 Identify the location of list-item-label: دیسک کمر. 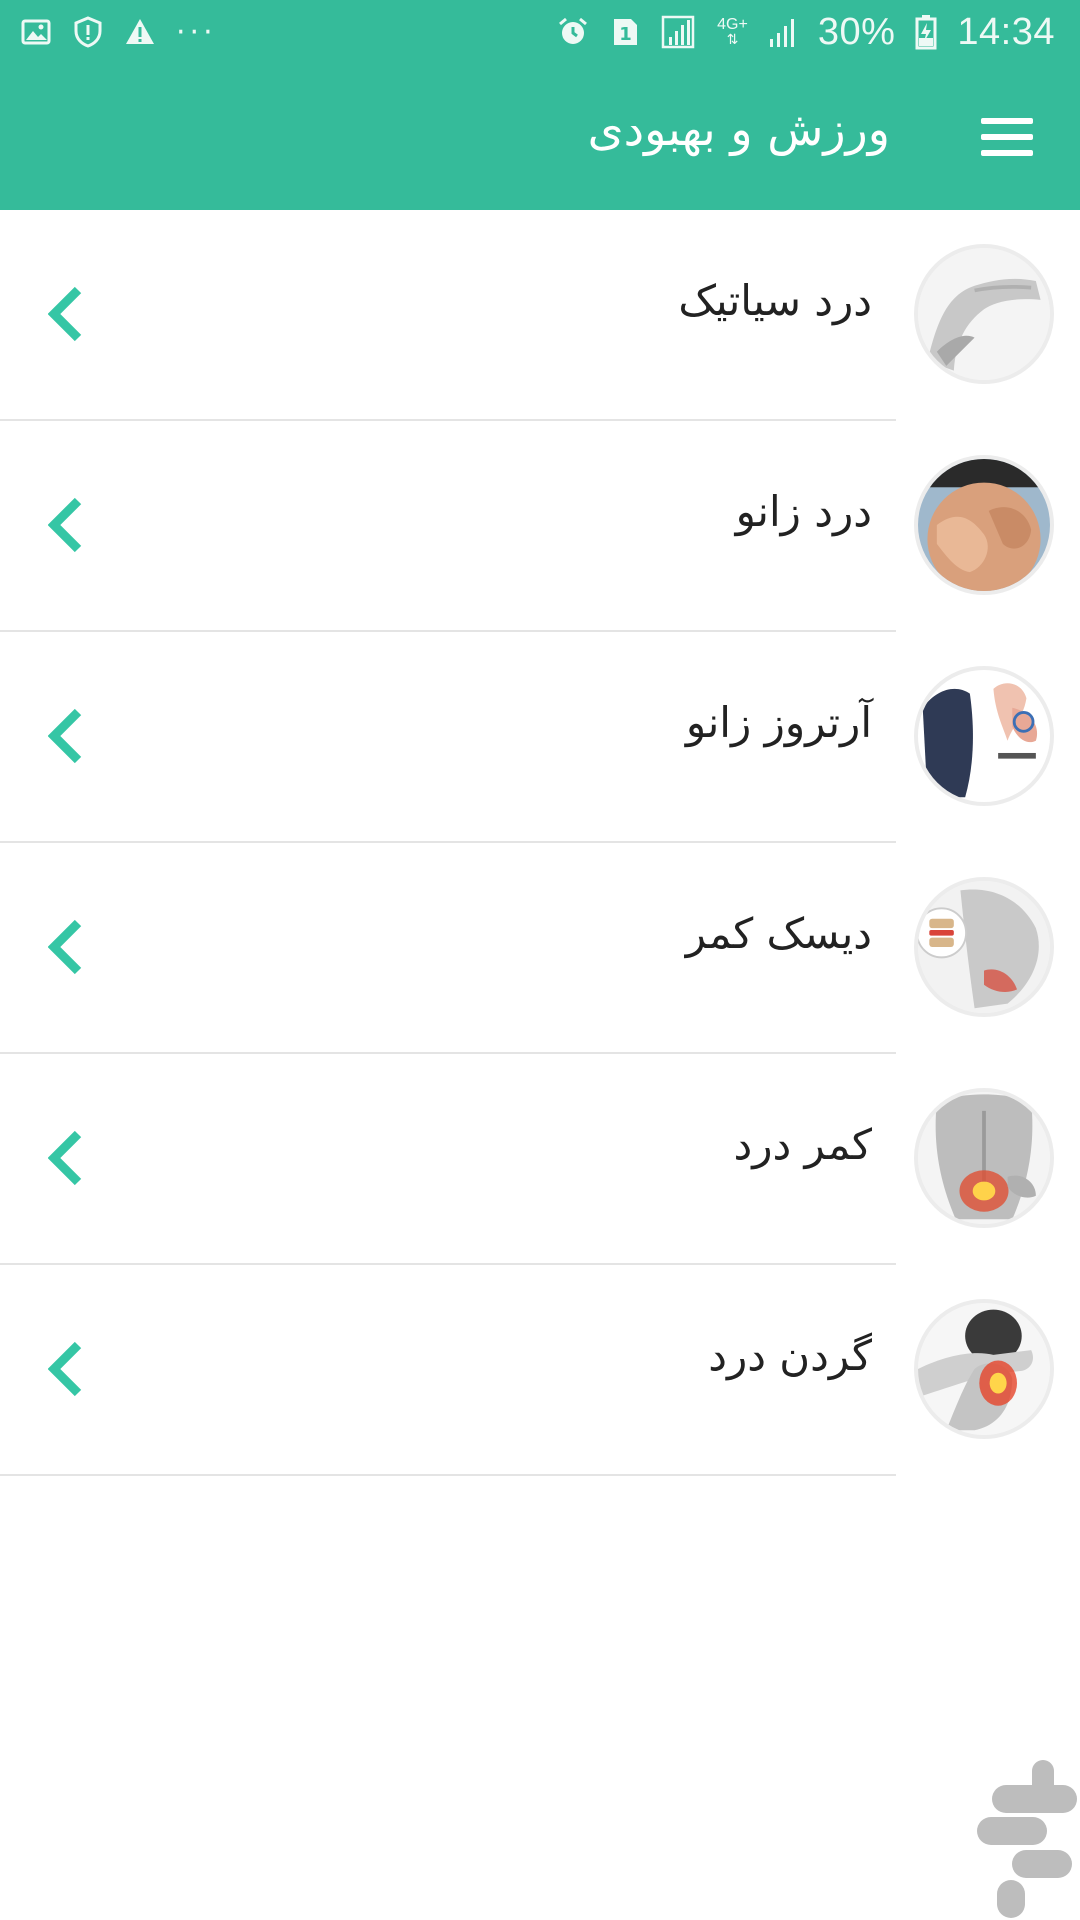
(778, 933).